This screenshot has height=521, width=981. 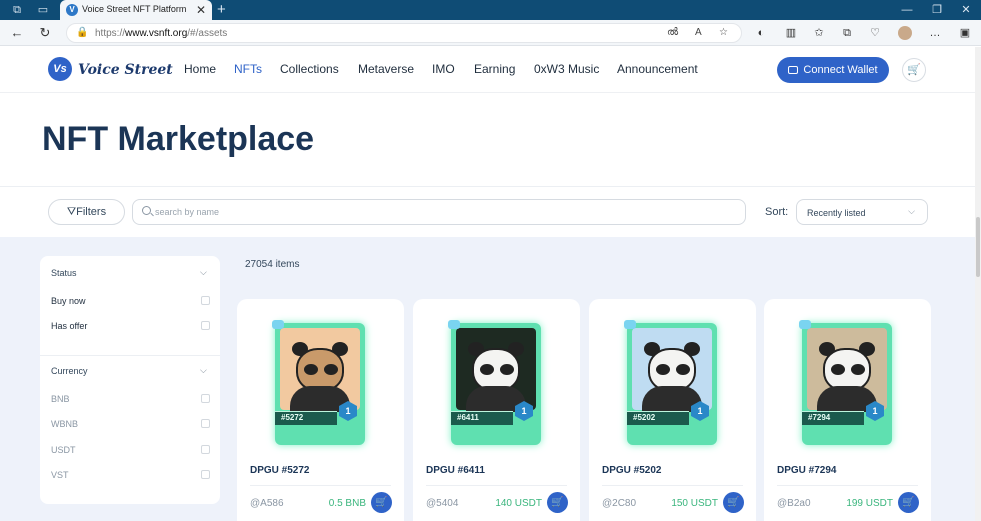 What do you see at coordinates (45, 33) in the screenshot?
I see `refresh-icon: ↻` at bounding box center [45, 33].